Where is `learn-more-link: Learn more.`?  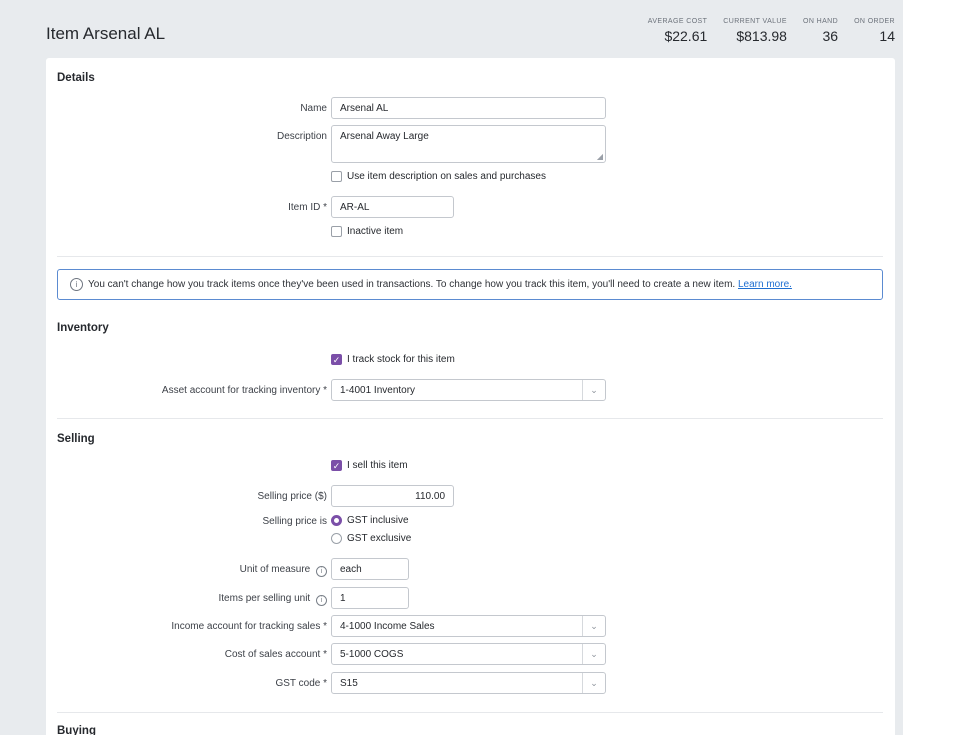 learn-more-link: Learn more. is located at coordinates (765, 284).